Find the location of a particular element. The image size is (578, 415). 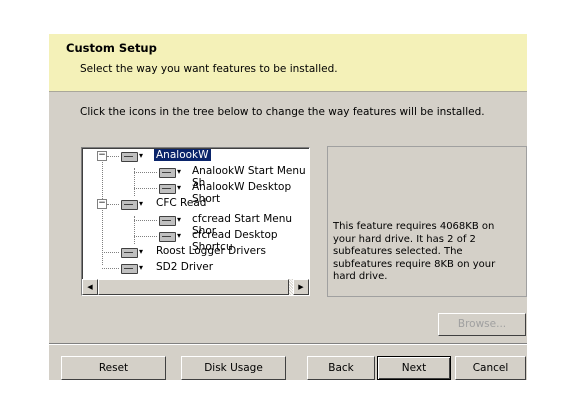

page-title: Custom Setup is located at coordinates (111, 48).